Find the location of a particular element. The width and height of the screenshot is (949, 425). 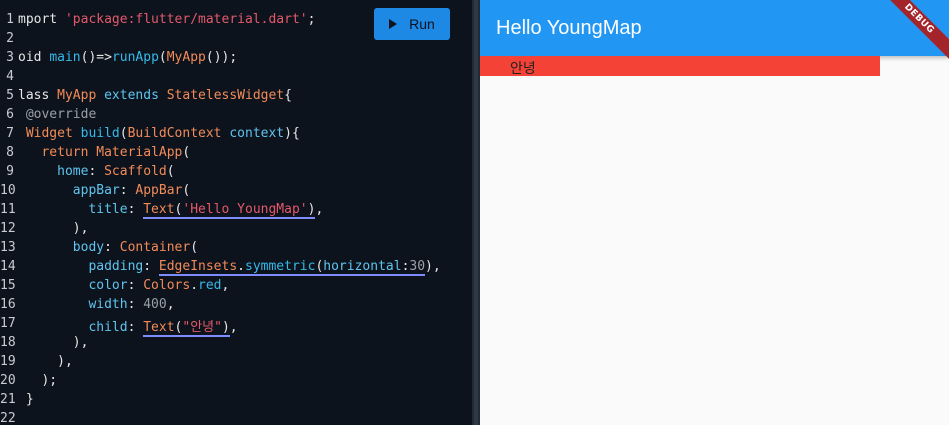

code-token: ; is located at coordinates (311, 19).